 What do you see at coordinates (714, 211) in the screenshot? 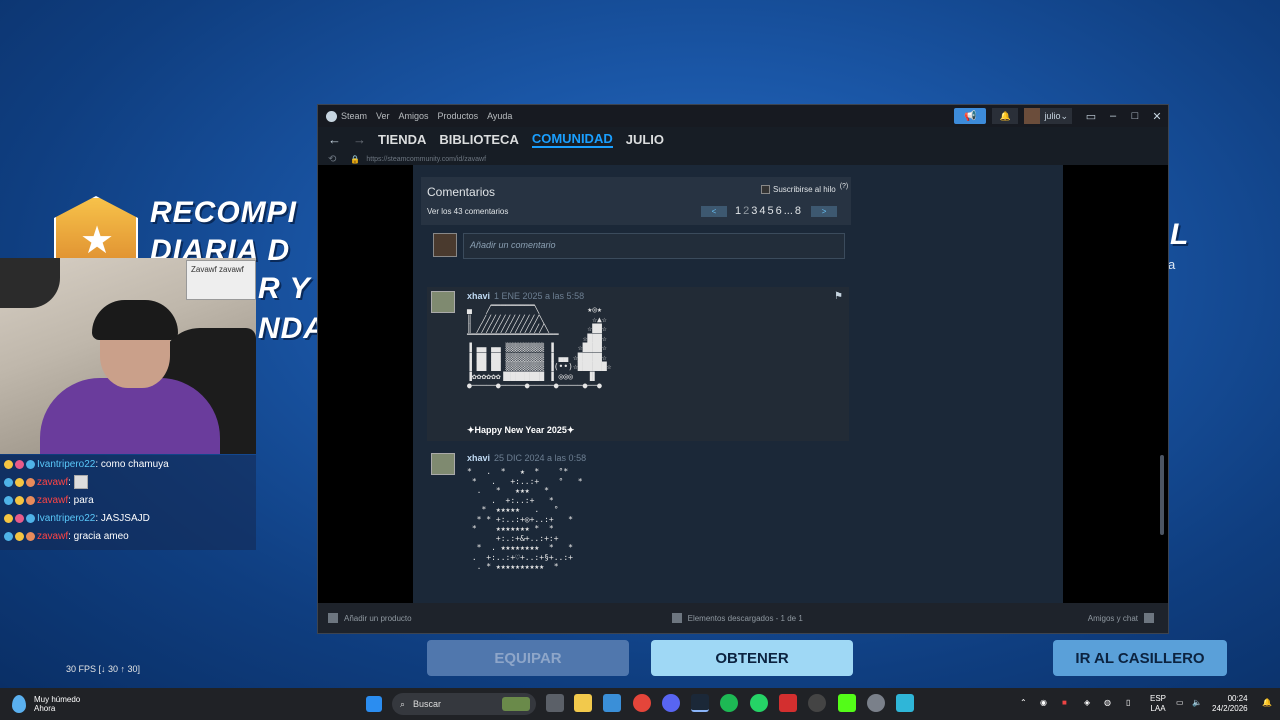
I see `prev-page-button: <` at bounding box center [714, 211].